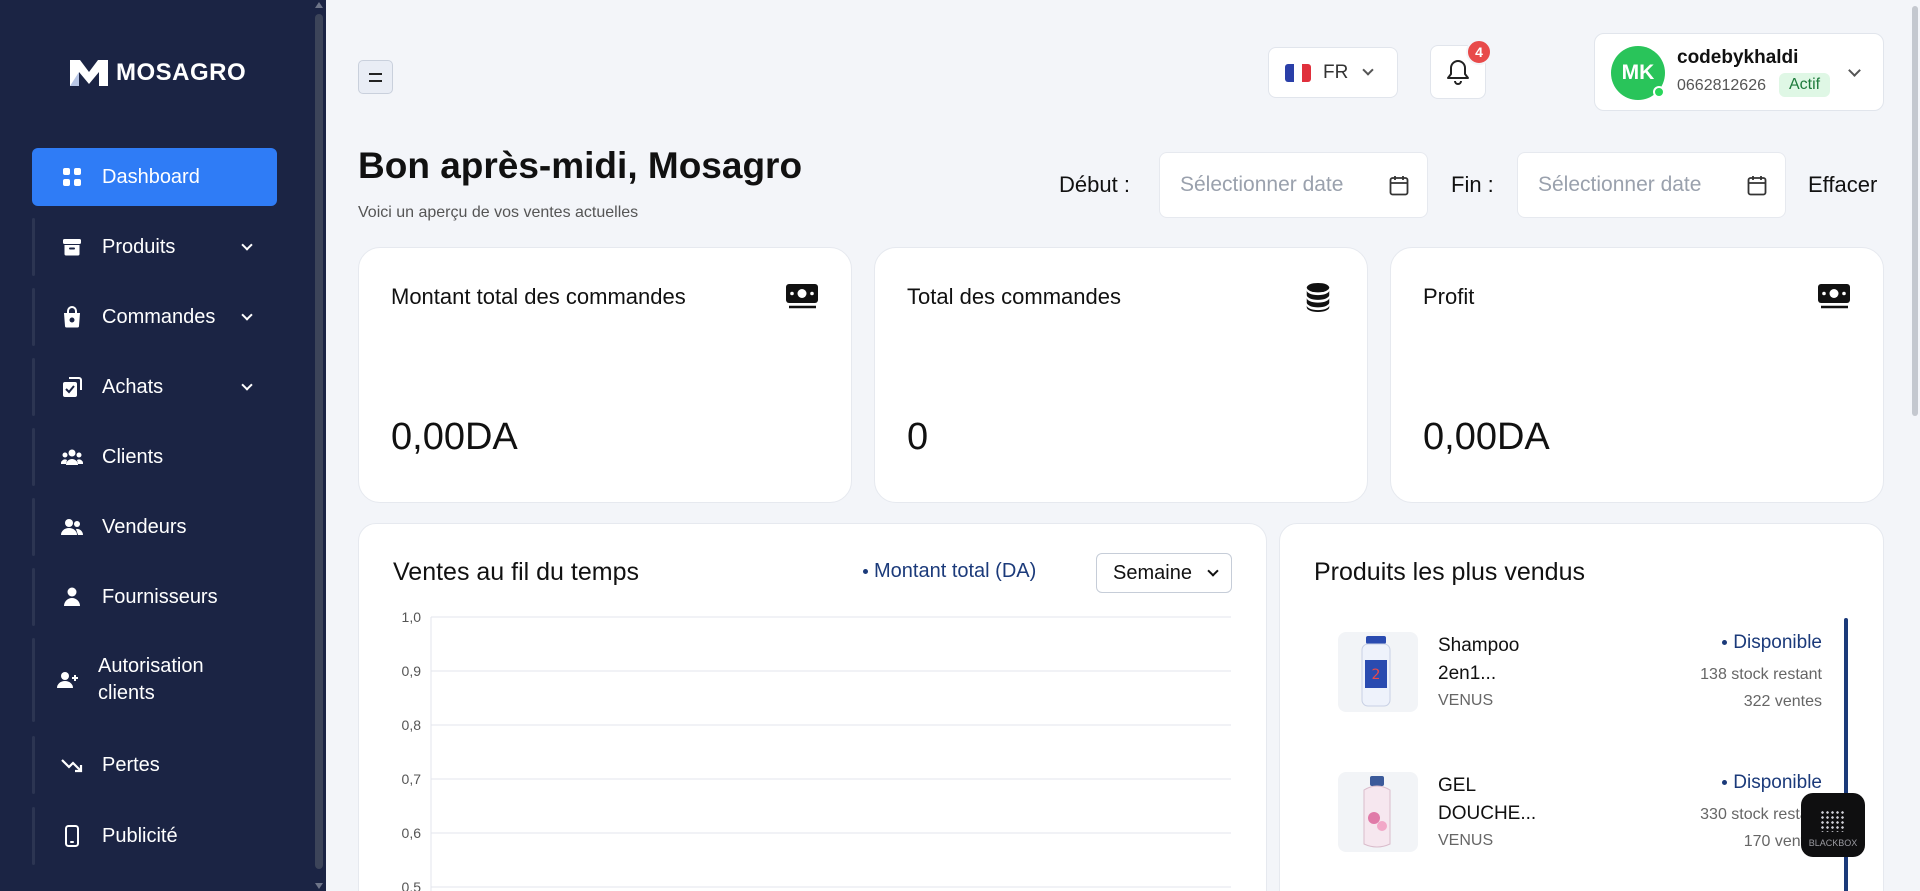  What do you see at coordinates (72, 247) in the screenshot?
I see `archive-icon` at bounding box center [72, 247].